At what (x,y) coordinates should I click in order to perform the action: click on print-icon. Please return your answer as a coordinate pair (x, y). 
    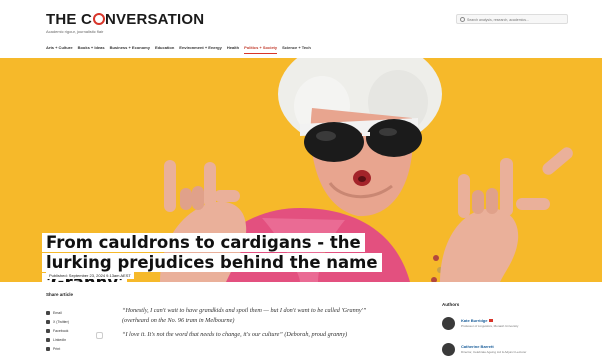
    Looking at the image, I should click on (48, 348).